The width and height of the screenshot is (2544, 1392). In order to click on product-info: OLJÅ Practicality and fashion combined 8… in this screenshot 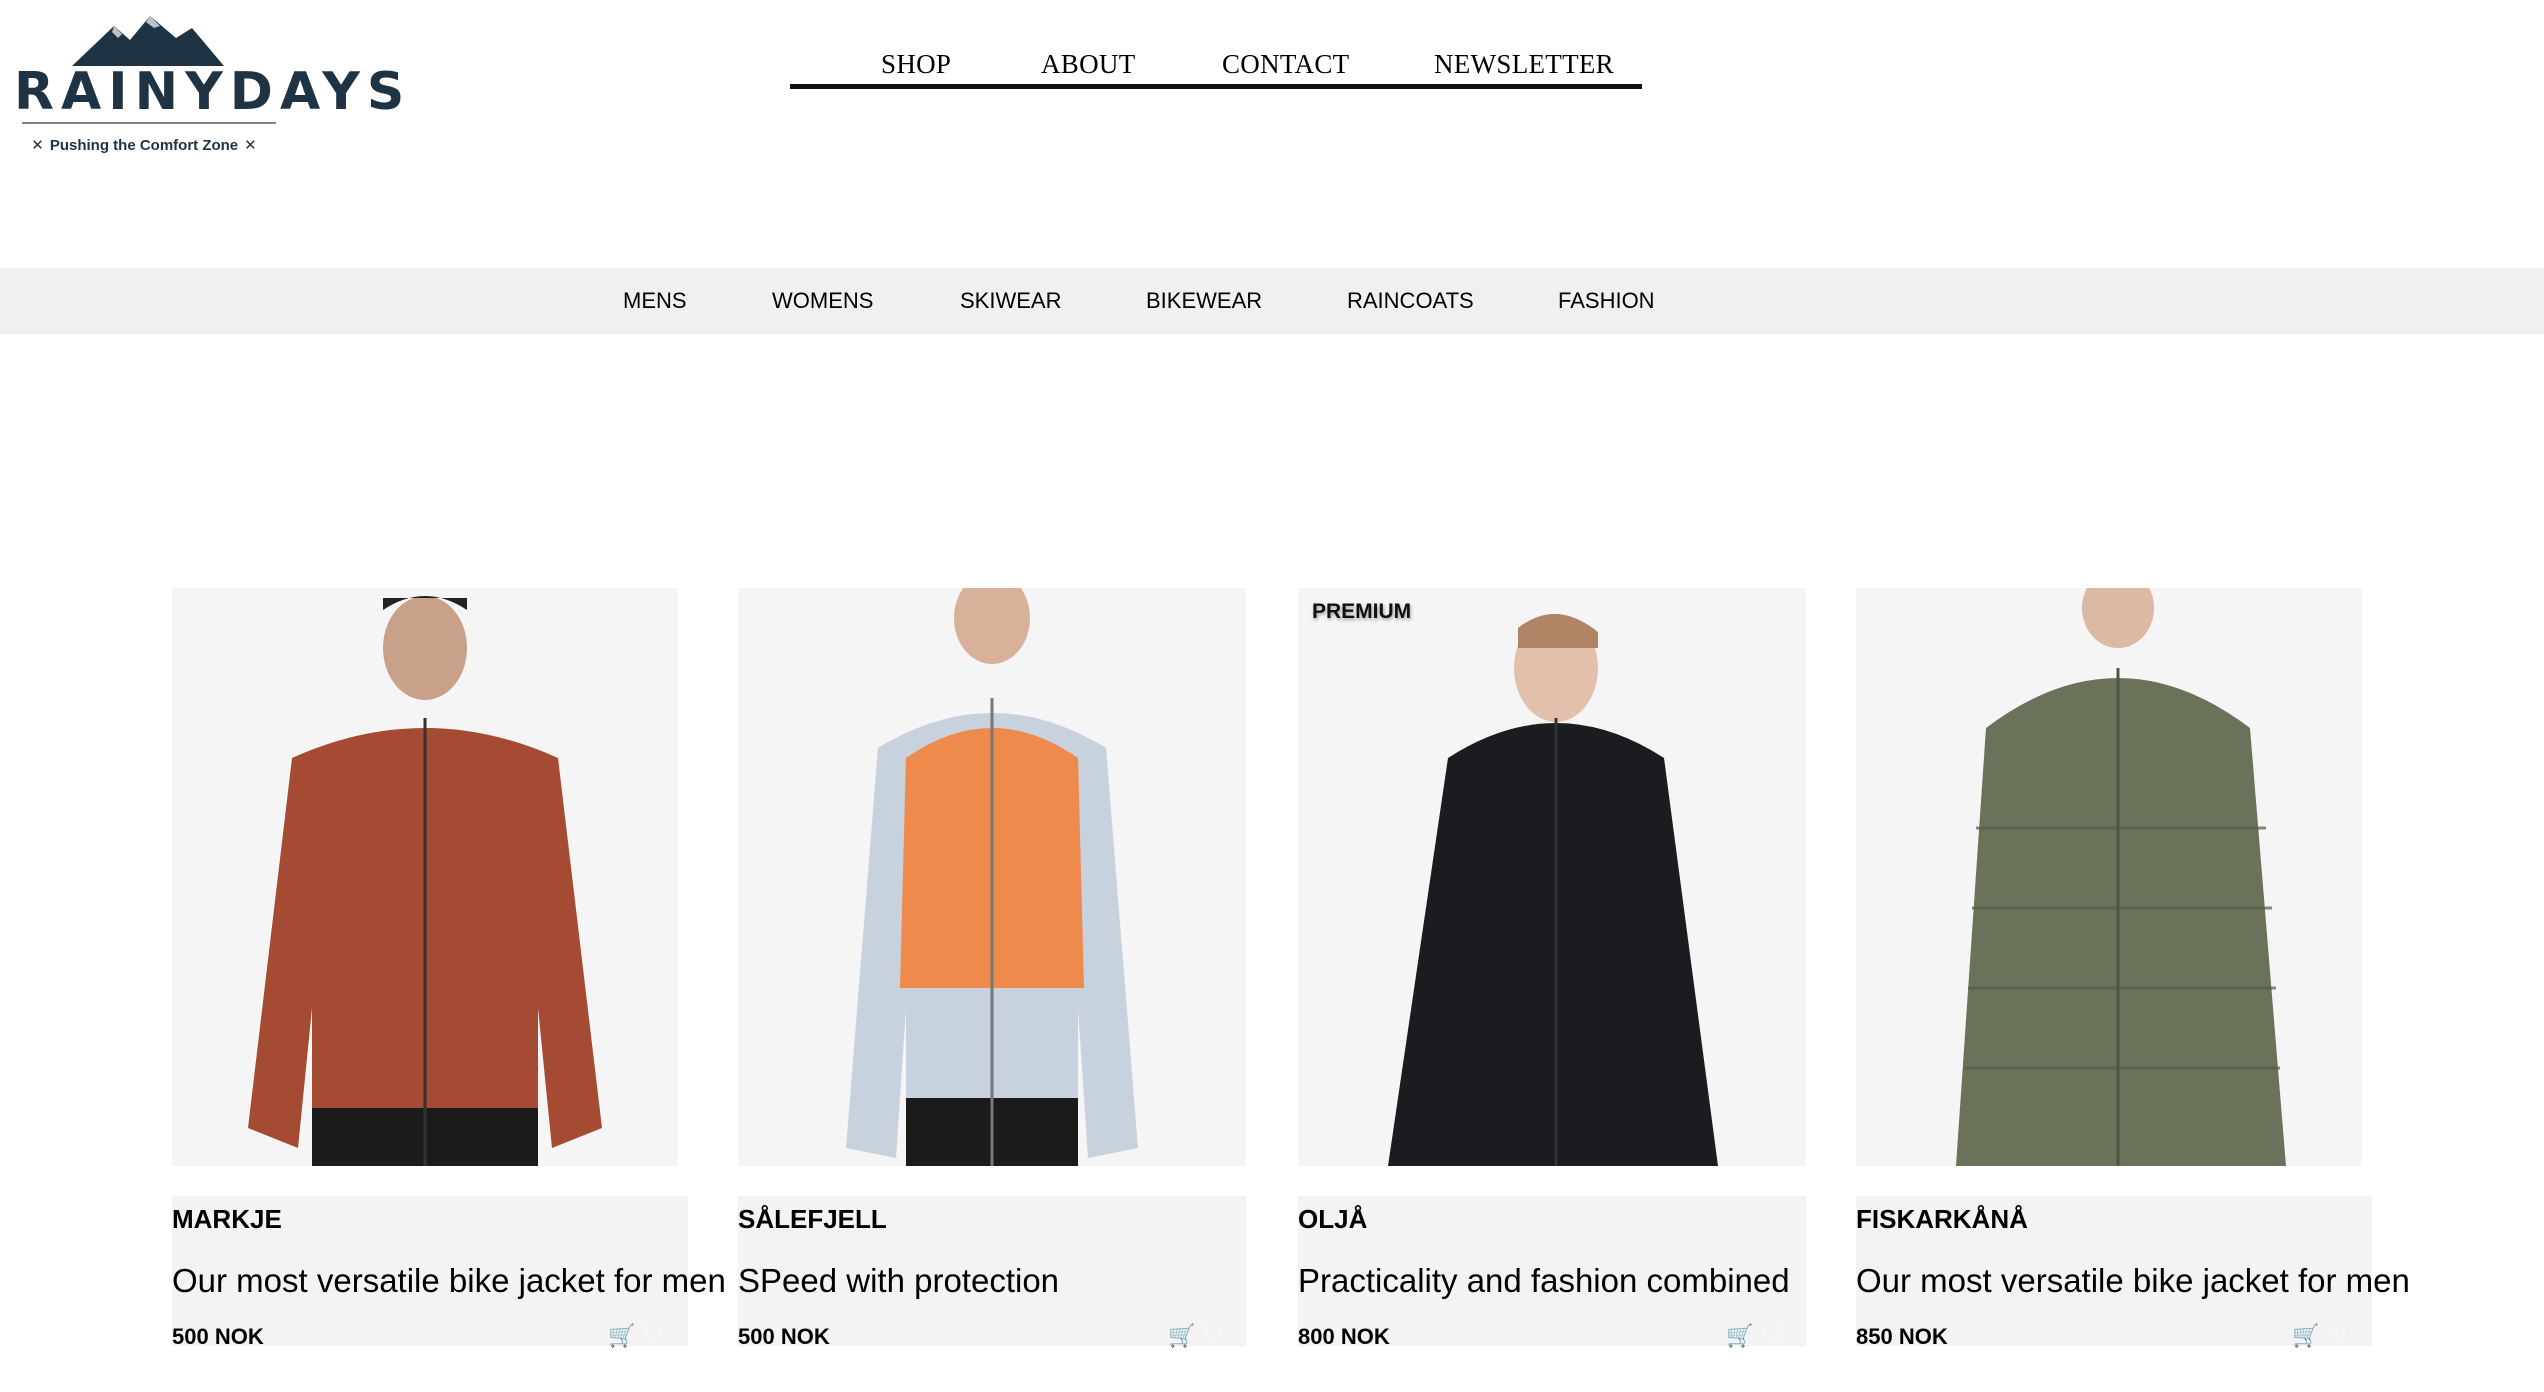, I will do `click(1552, 1272)`.